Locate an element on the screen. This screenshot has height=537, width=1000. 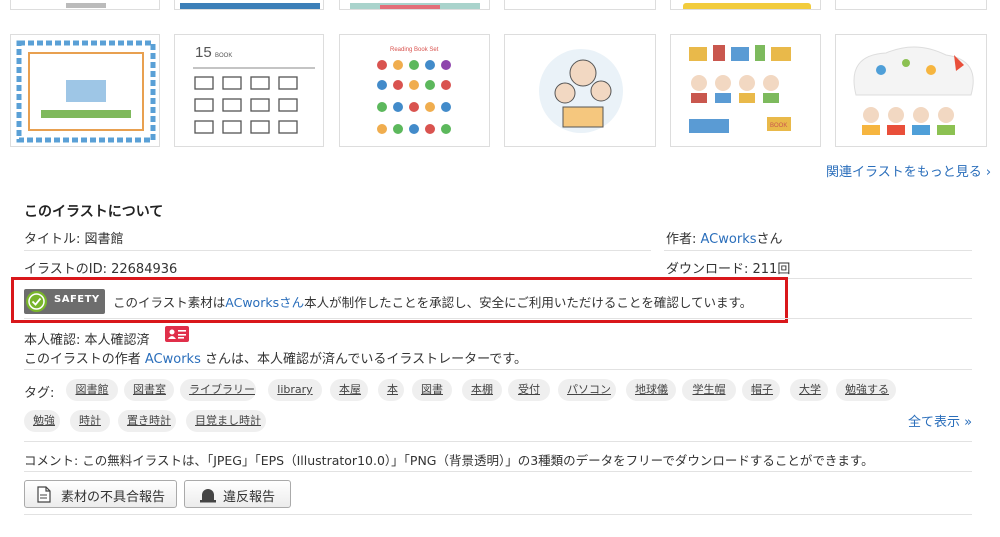
safety-badge-label: SAFETY is located at coordinates (77, 299).